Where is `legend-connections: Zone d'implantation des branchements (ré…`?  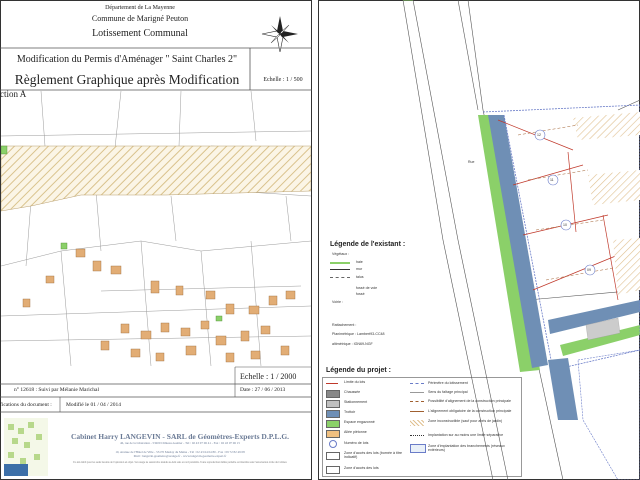 legend-connections: Zone d'implantation des branchements (ré… is located at coordinates (466, 448).